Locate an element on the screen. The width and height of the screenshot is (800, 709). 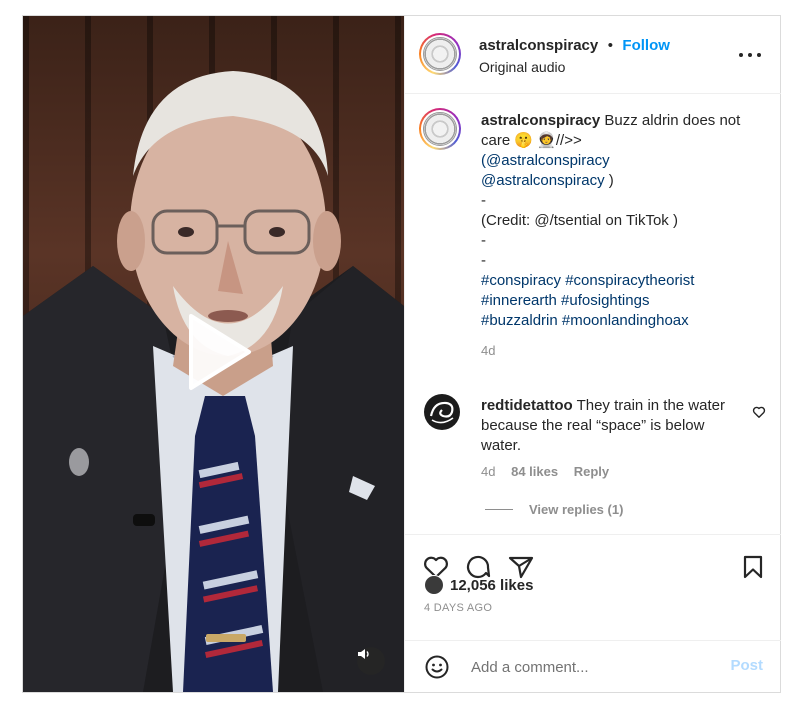
author-username: astralconspiracy is located at coordinates (538, 45).